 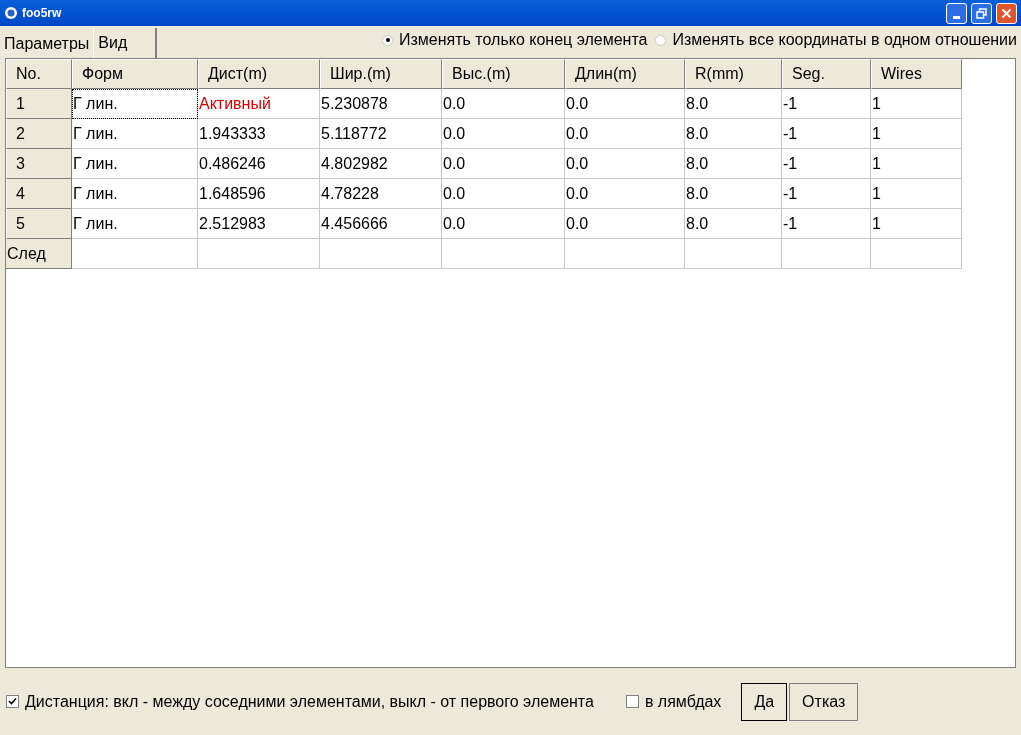 I want to click on close-button, so click(x=1006, y=13).